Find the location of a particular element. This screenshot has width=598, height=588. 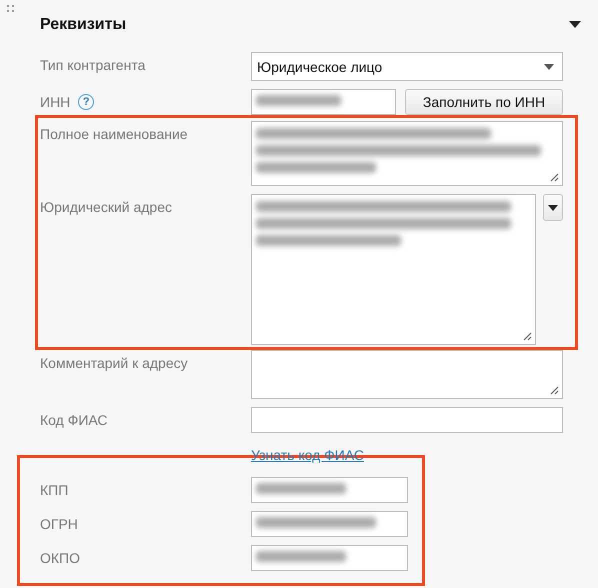

field-label: ИНН is located at coordinates (55, 102).